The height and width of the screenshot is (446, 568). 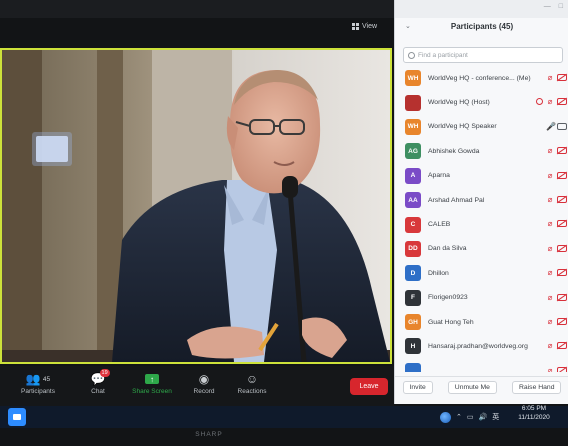 What do you see at coordinates (462, 127) in the screenshot?
I see `participant-name: WorldVeg HQ Speaker` at bounding box center [462, 127].